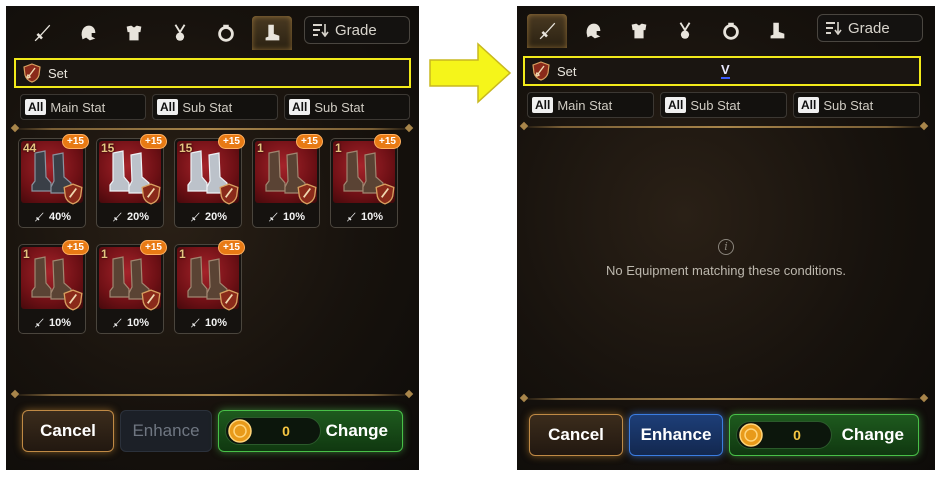 This screenshot has width=945, height=482. What do you see at coordinates (30, 148) in the screenshot?
I see `item-level: 44` at bounding box center [30, 148].